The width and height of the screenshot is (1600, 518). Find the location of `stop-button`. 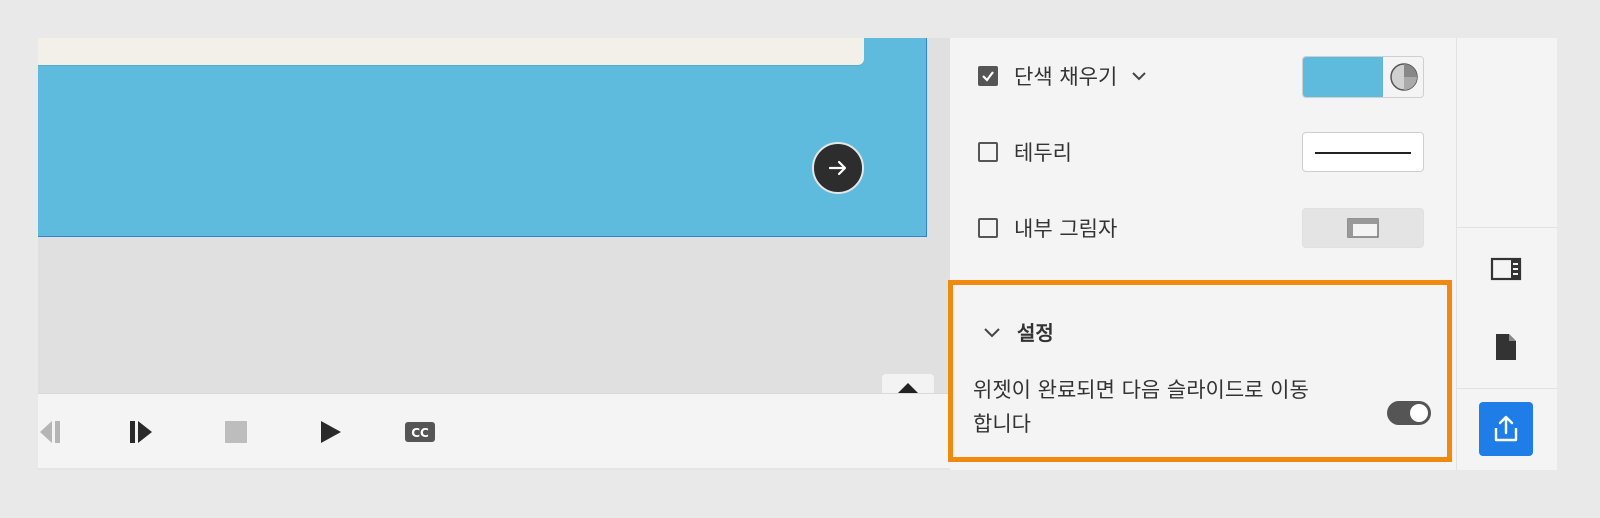

stop-button is located at coordinates (236, 432).